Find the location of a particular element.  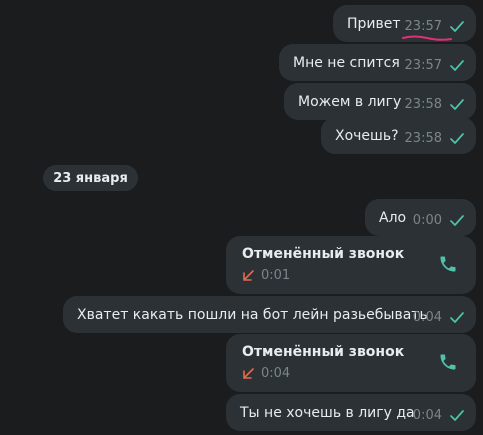

call-info: 0:01 is located at coordinates (266, 275).